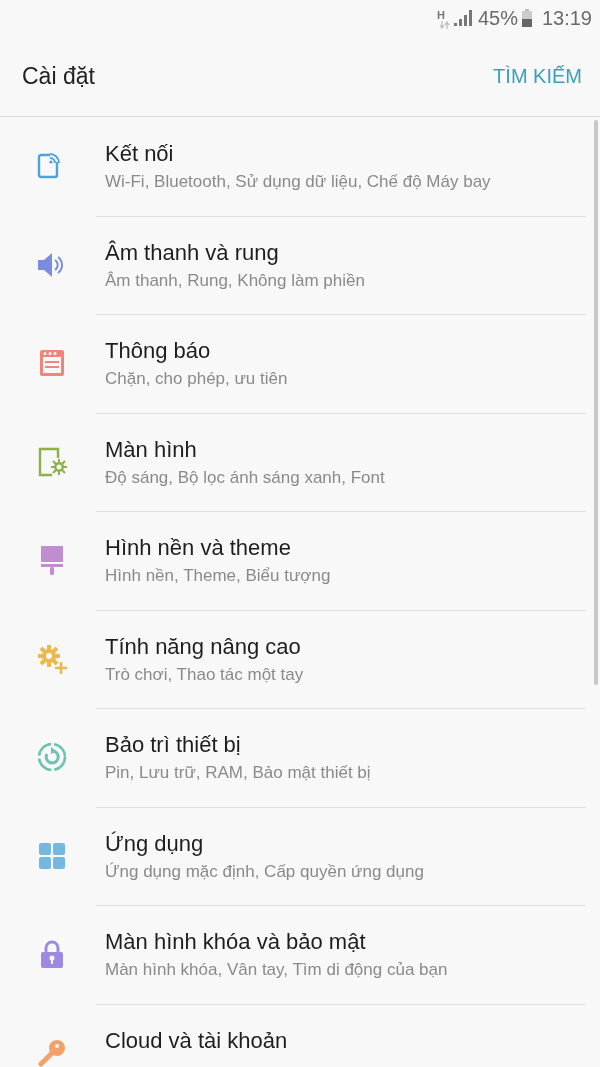 This screenshot has width=600, height=1067. Describe the element at coordinates (300, 757) in the screenshot. I see `settings-item: Bảo trì thiết bị Pin, Lưu trữ, RAM, Bảo mật thiết bị` at that location.